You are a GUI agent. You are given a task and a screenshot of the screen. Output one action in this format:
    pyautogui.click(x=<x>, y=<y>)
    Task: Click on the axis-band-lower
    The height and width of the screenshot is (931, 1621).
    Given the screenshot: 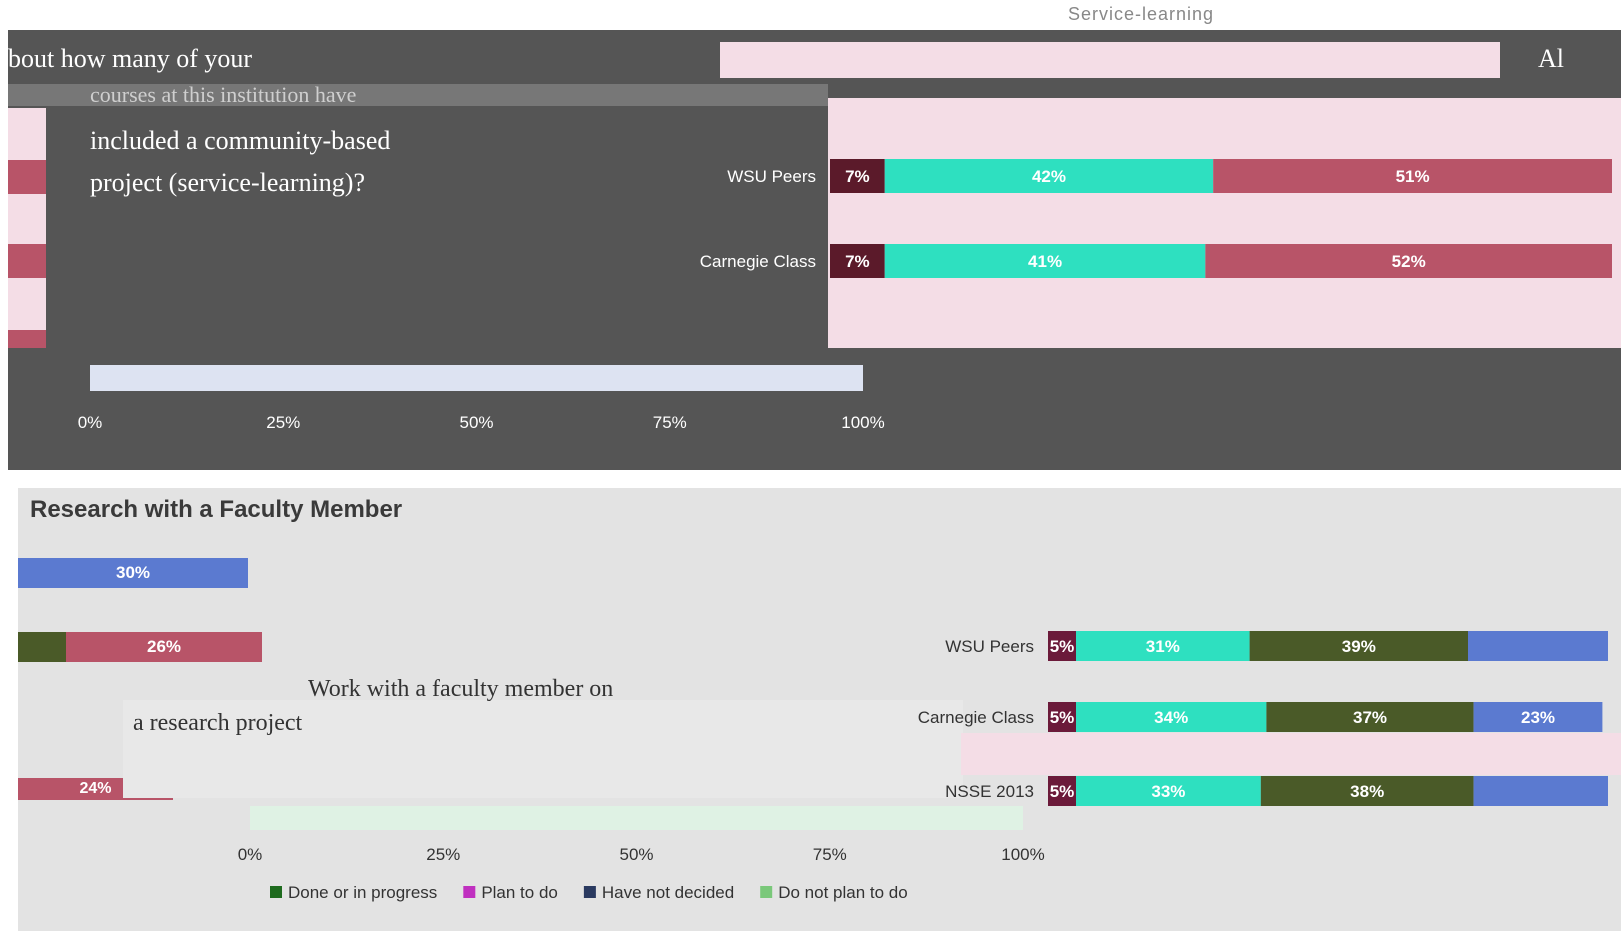 What is the action you would take?
    pyautogui.click(x=636, y=818)
    